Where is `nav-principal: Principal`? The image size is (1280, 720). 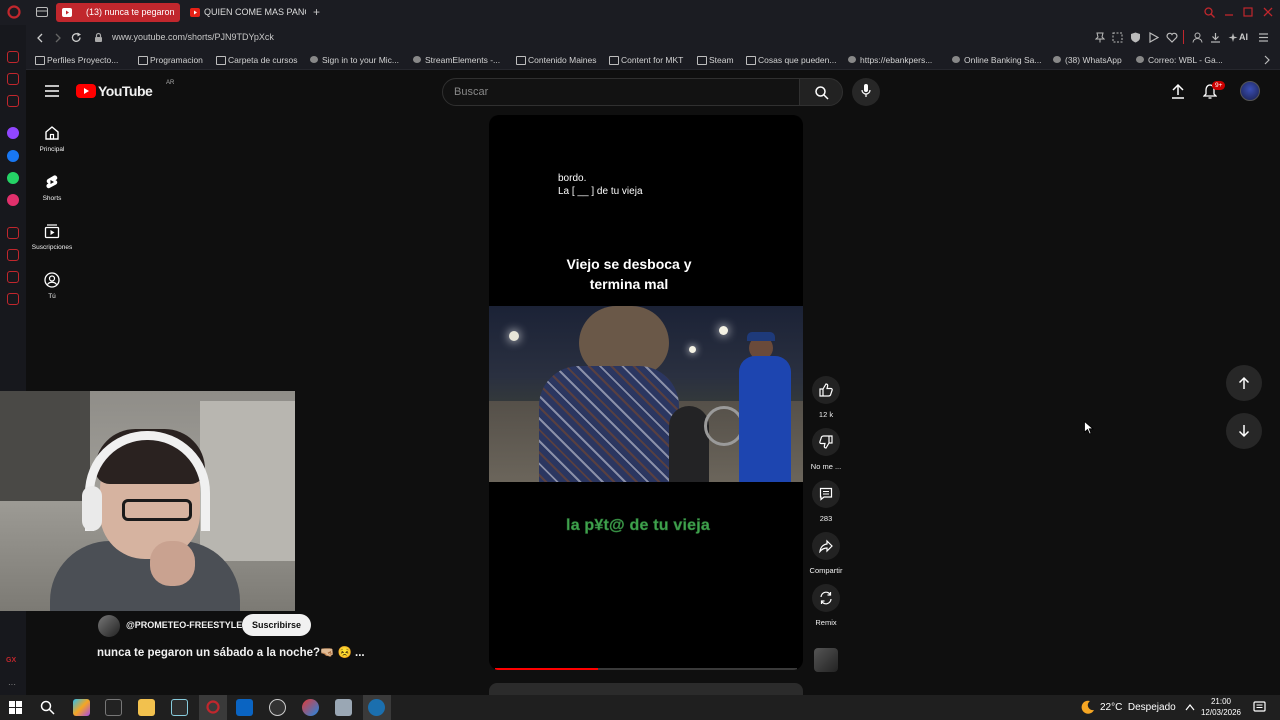 nav-principal: Principal is located at coordinates (52, 139).